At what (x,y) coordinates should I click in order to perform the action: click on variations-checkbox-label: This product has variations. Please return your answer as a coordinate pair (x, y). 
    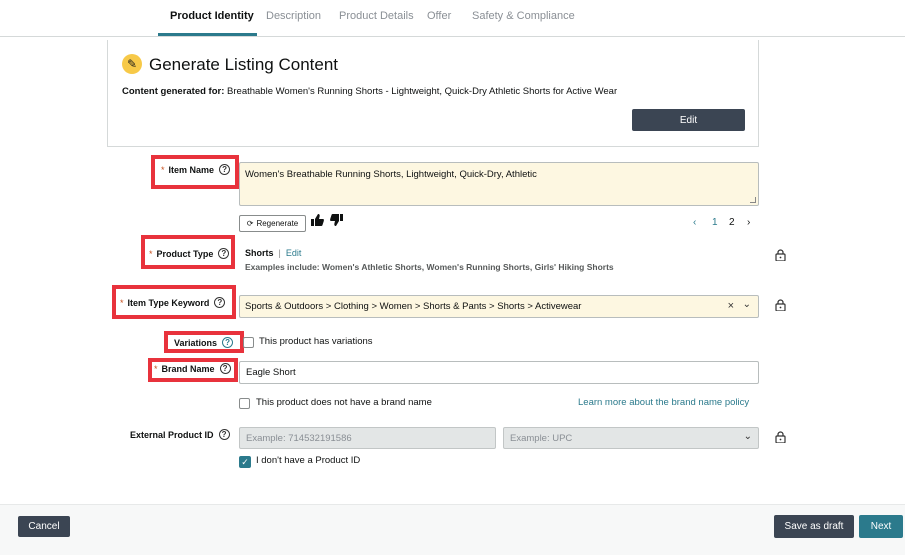
    Looking at the image, I should click on (316, 341).